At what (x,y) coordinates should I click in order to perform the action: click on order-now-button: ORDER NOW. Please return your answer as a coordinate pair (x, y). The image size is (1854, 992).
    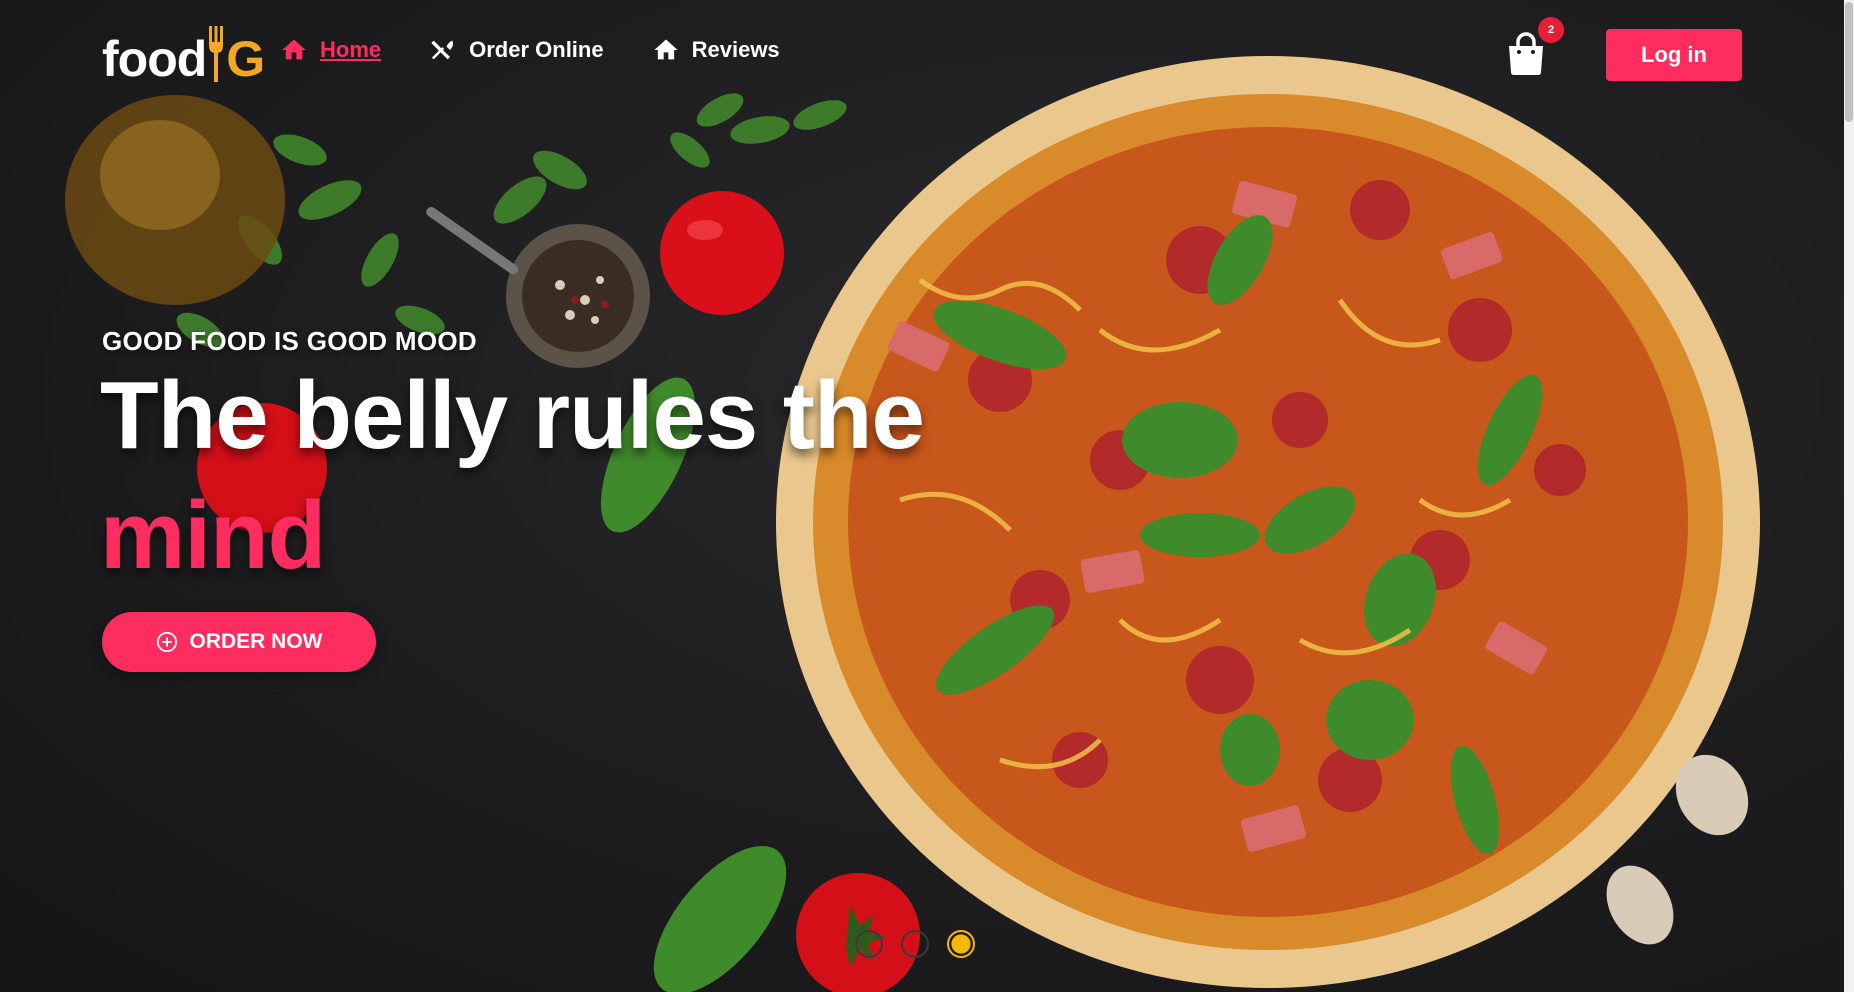
    Looking at the image, I should click on (239, 642).